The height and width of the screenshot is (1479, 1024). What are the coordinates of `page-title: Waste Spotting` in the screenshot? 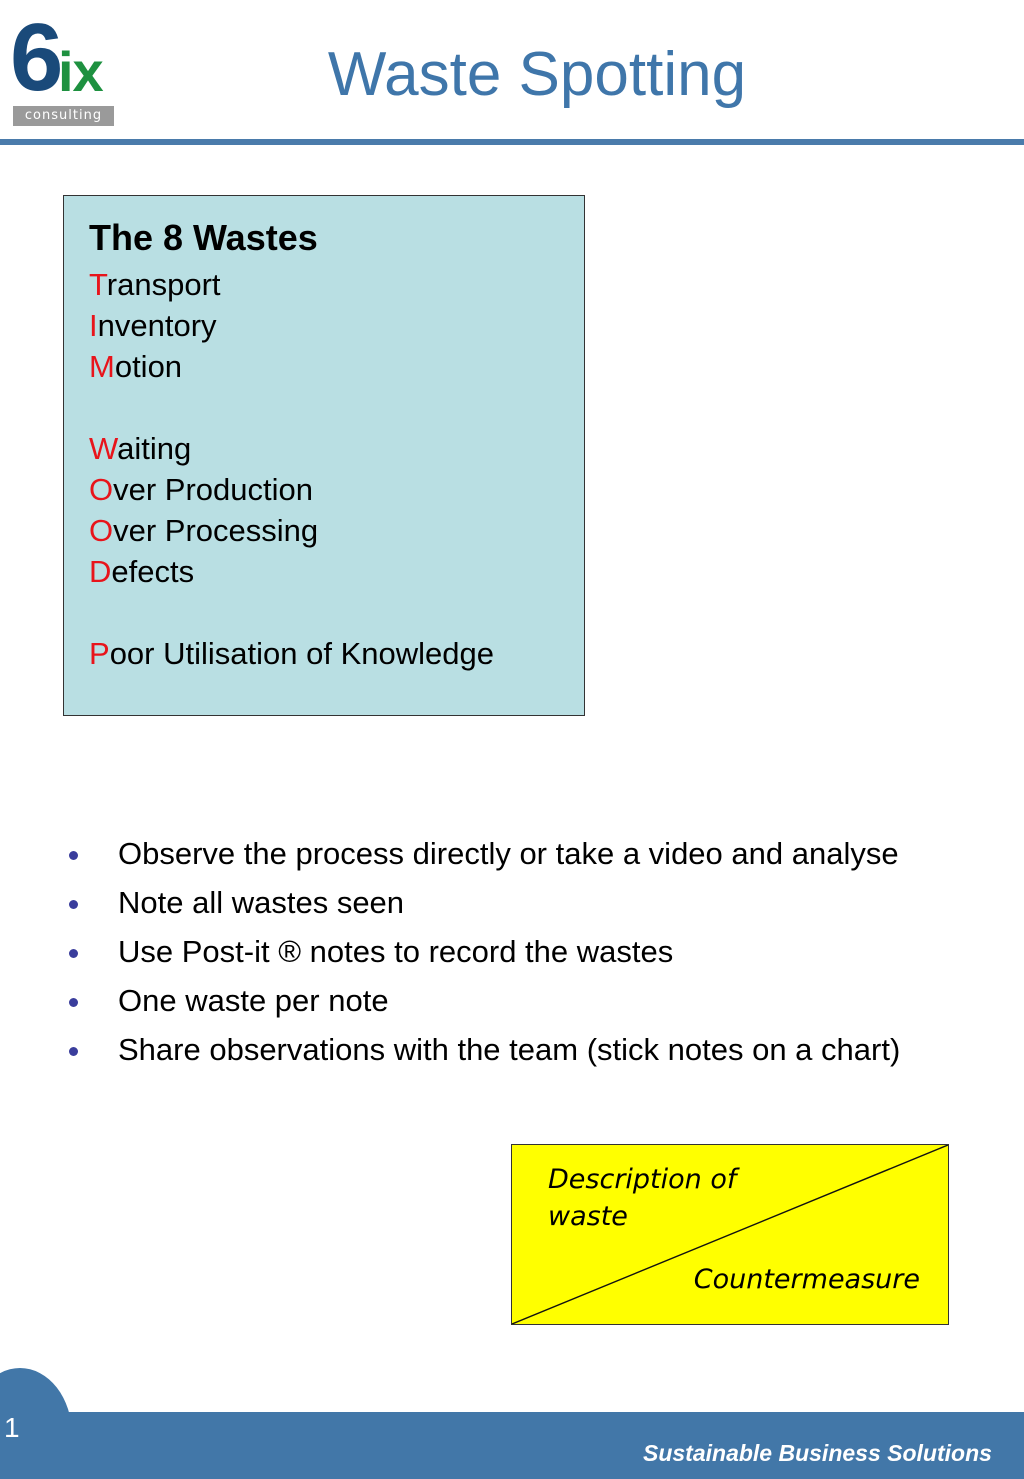 It's located at (537, 74).